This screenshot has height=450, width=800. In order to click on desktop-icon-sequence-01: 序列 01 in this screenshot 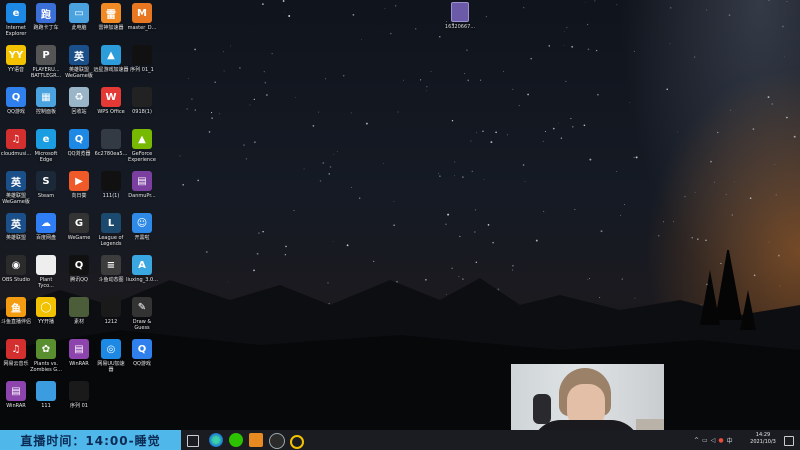, I will do `click(79, 395)`.